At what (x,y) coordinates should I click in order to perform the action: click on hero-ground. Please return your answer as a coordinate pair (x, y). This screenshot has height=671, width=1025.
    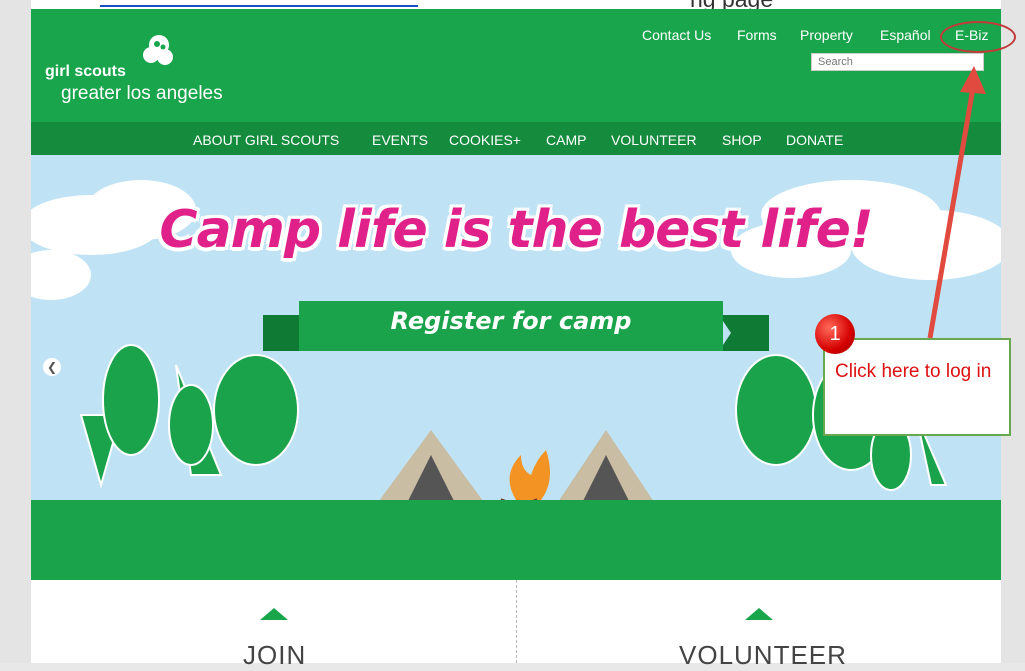
    Looking at the image, I should click on (516, 540).